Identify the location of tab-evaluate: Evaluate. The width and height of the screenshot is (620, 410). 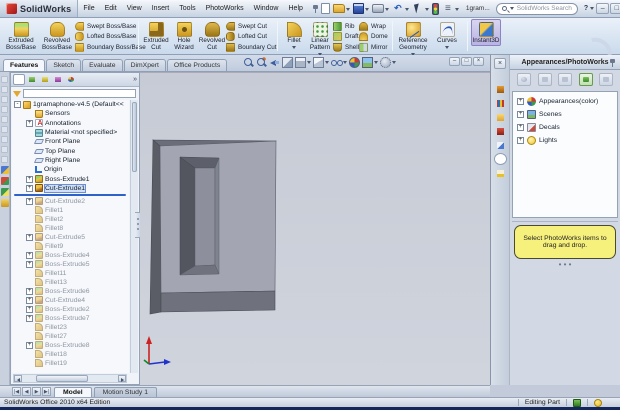
(102, 65).